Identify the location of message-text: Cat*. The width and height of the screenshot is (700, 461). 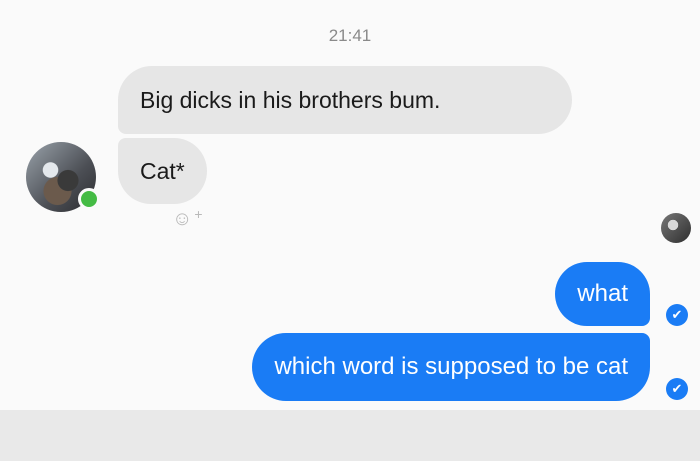
(162, 171).